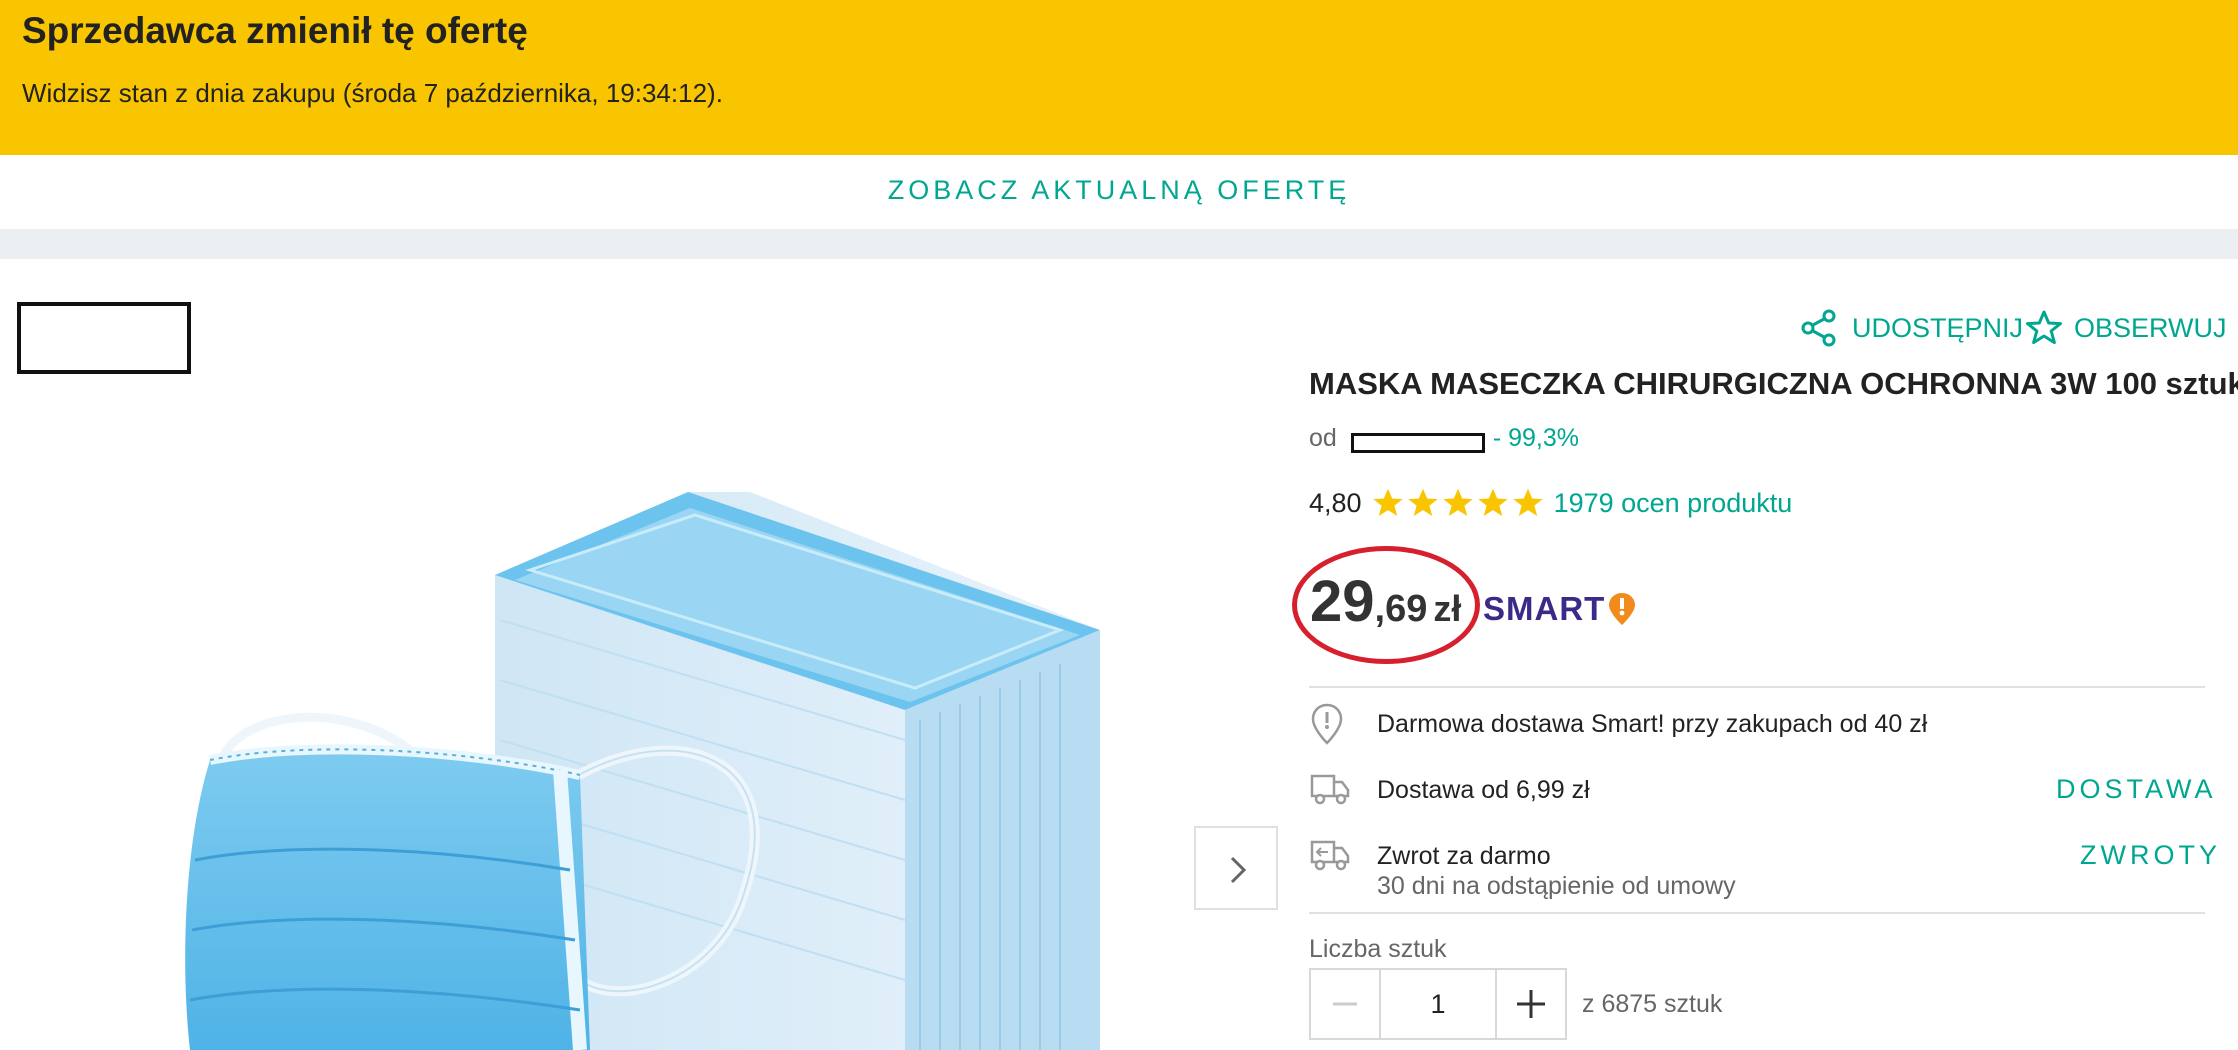 The height and width of the screenshot is (1050, 2238). I want to click on section-divider, so click(1119, 244).